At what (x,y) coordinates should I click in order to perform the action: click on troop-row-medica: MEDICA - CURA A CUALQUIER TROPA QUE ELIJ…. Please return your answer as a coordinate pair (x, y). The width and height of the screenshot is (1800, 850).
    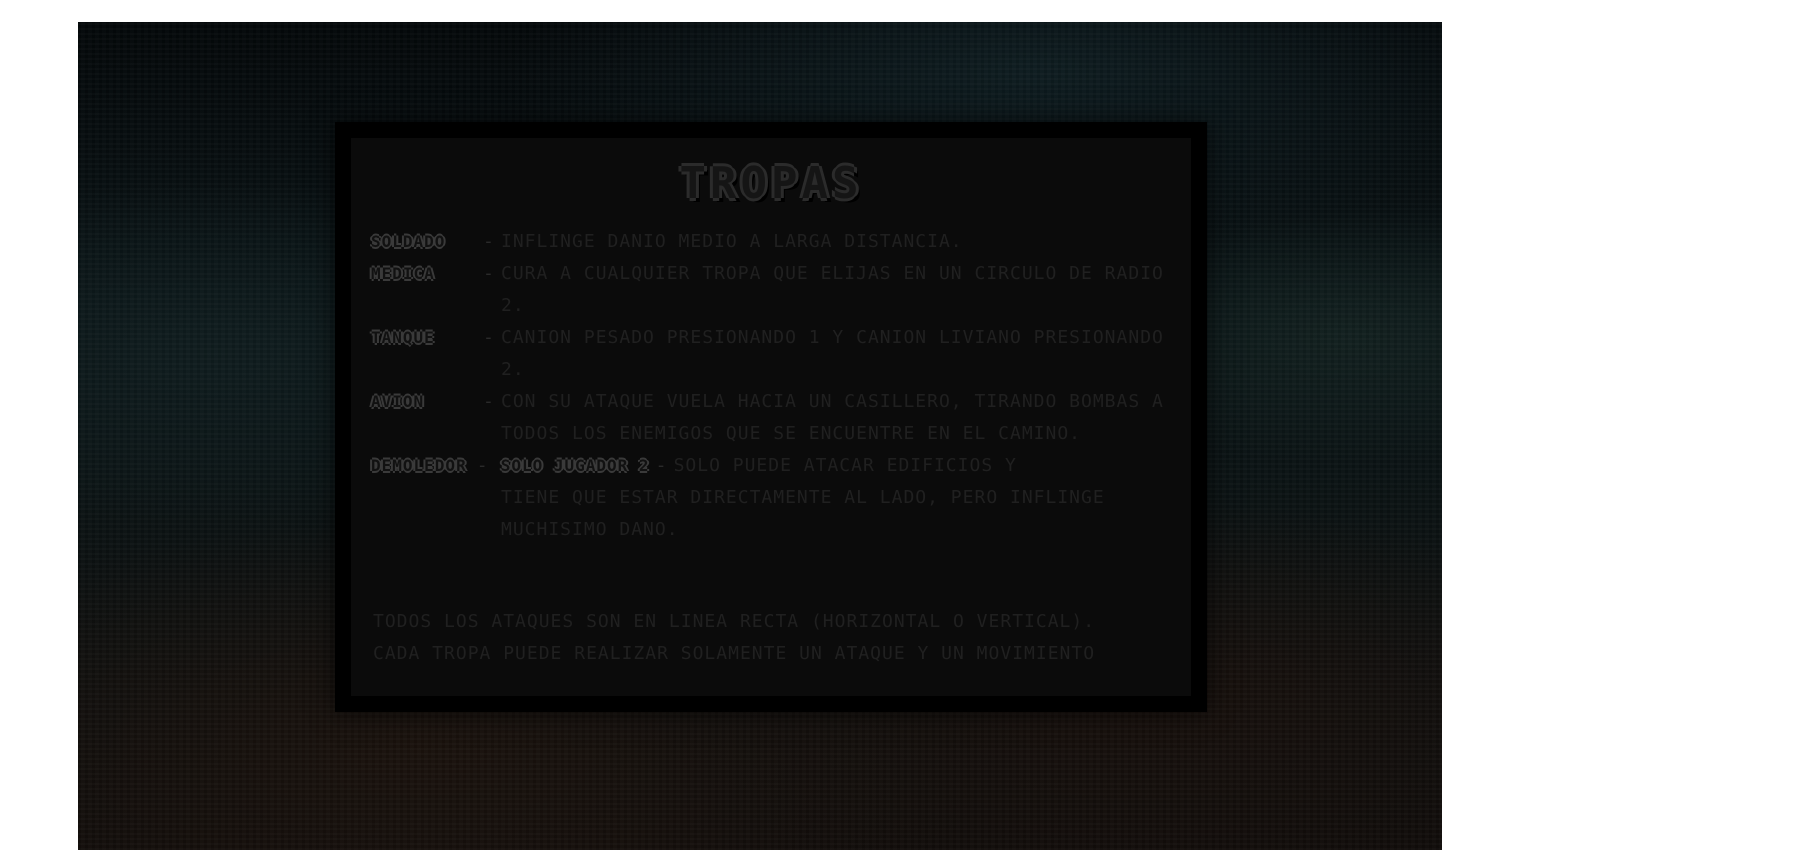
    Looking at the image, I should click on (776, 290).